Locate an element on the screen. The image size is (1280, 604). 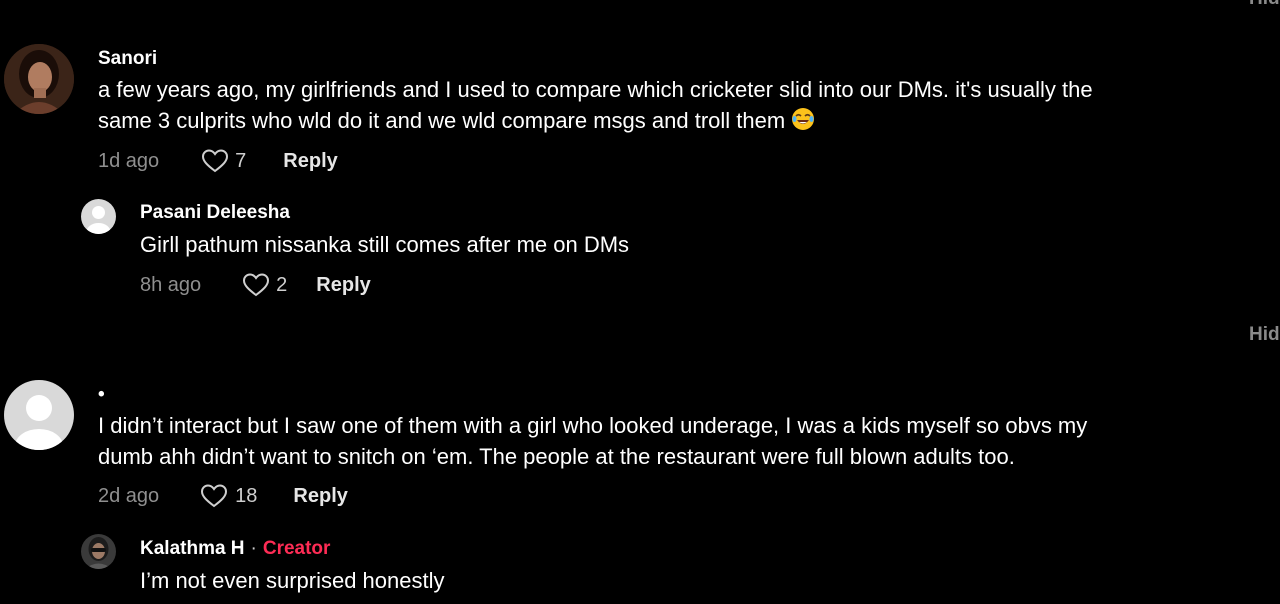
like-button: 2 is located at coordinates (264, 285).